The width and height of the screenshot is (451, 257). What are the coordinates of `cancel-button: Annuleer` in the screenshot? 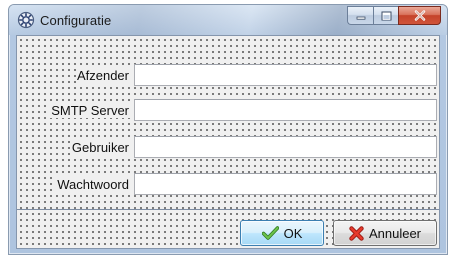 It's located at (385, 233).